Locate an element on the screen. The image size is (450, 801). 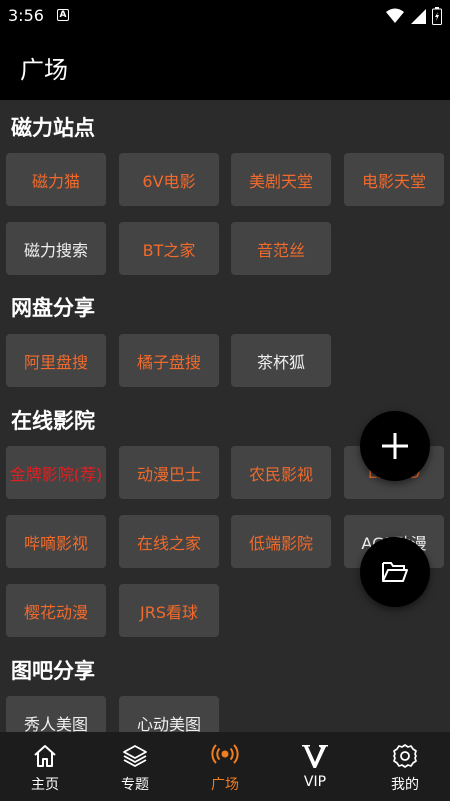
site-chip: 金牌影院(荐) is located at coordinates (56, 472).